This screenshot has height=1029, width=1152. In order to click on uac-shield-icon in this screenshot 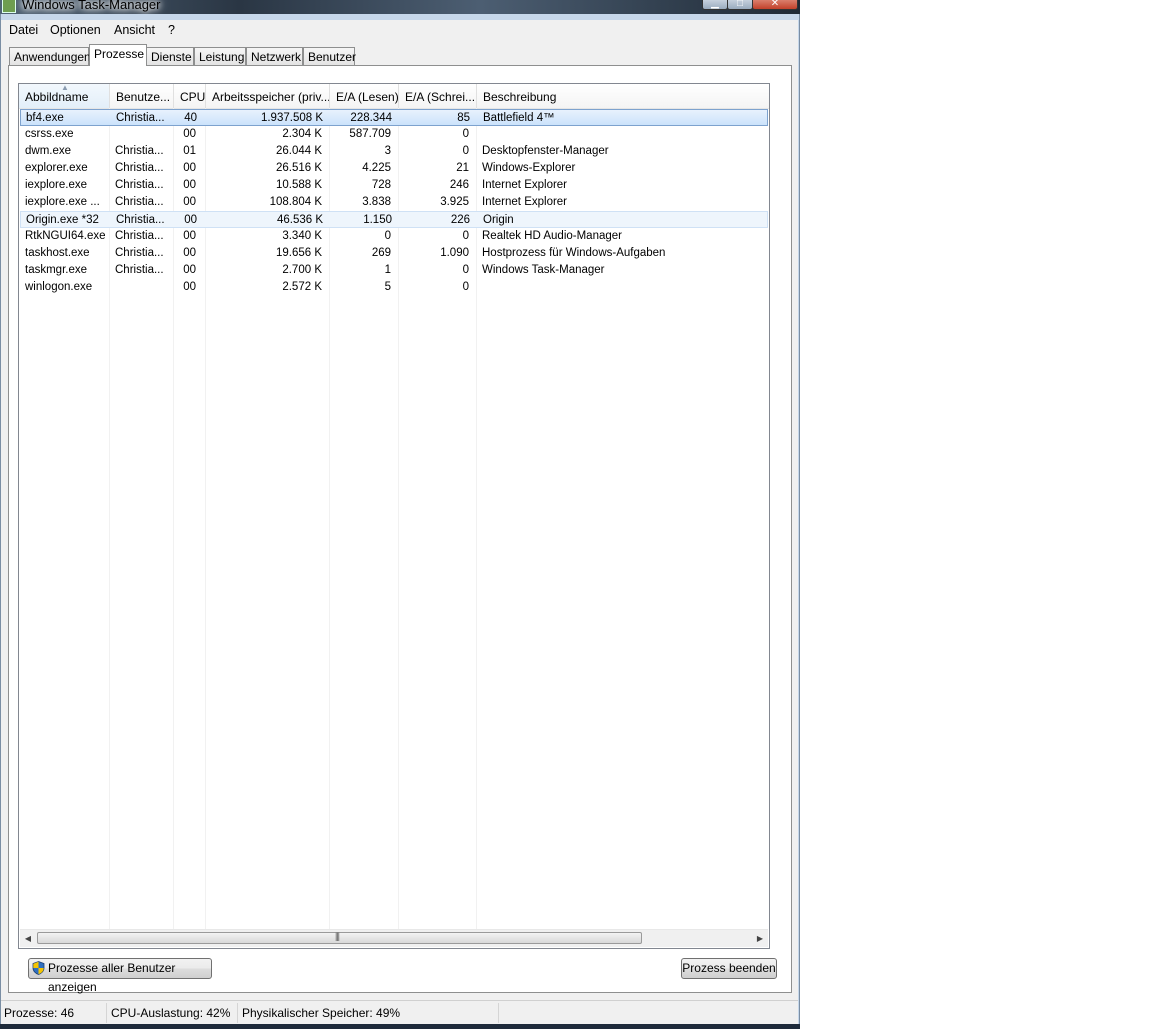, I will do `click(38, 968)`.